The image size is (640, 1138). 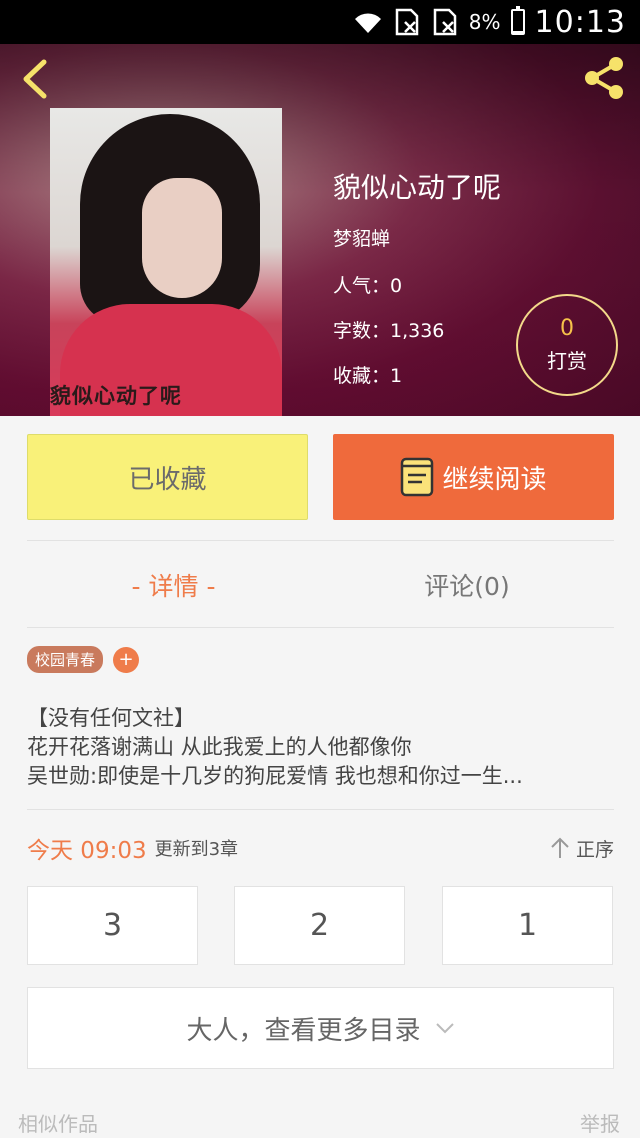 What do you see at coordinates (368, 376) in the screenshot?
I see `favorites-stat: 收藏：1` at bounding box center [368, 376].